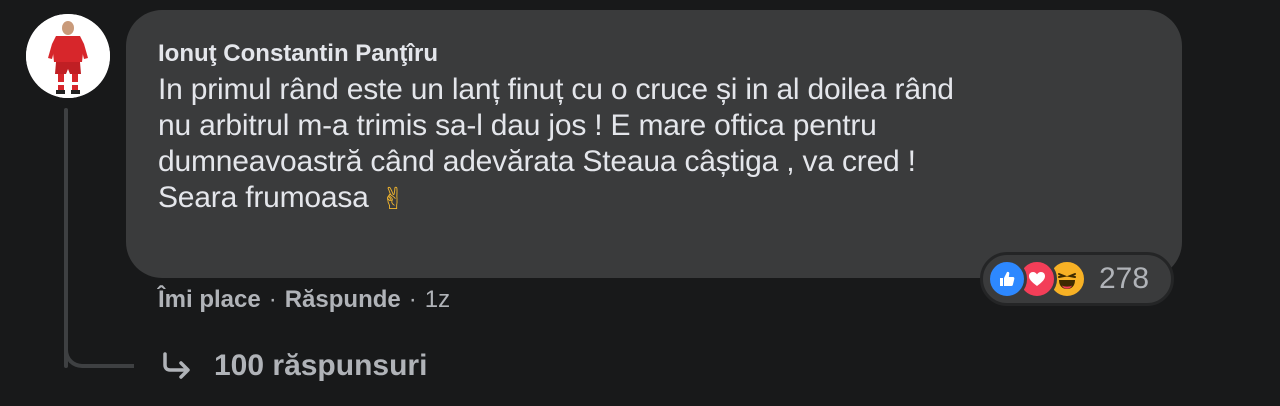 This screenshot has width=1280, height=406. Describe the element at coordinates (654, 54) in the screenshot. I see `comment-author: Ionuţ Constantin Panţîru` at that location.